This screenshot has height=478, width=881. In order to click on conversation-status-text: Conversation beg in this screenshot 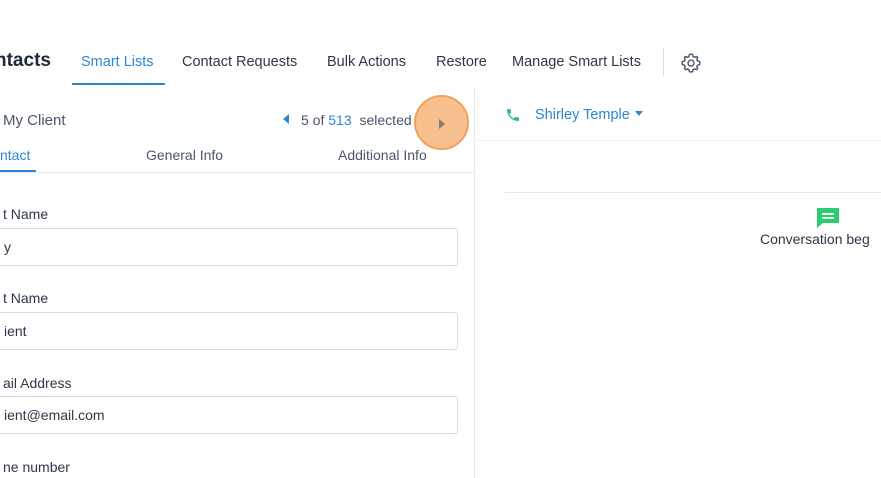, I will do `click(815, 239)`.